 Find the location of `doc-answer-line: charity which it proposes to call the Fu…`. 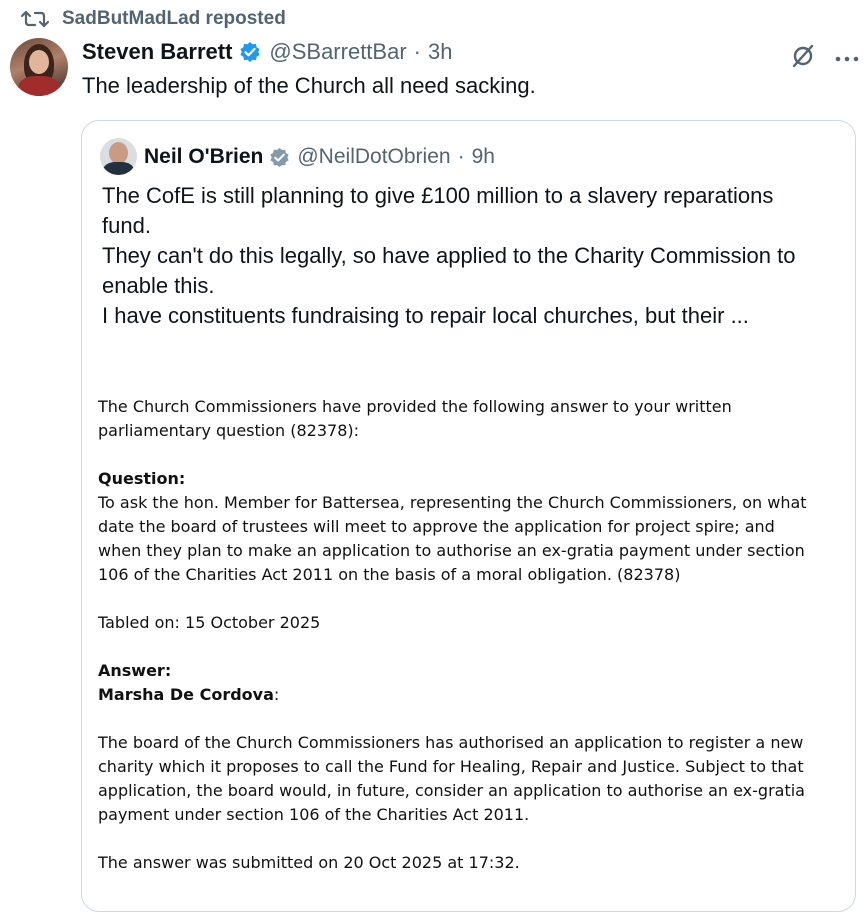

doc-answer-line: charity which it proposes to call the Fu… is located at coordinates (451, 766).